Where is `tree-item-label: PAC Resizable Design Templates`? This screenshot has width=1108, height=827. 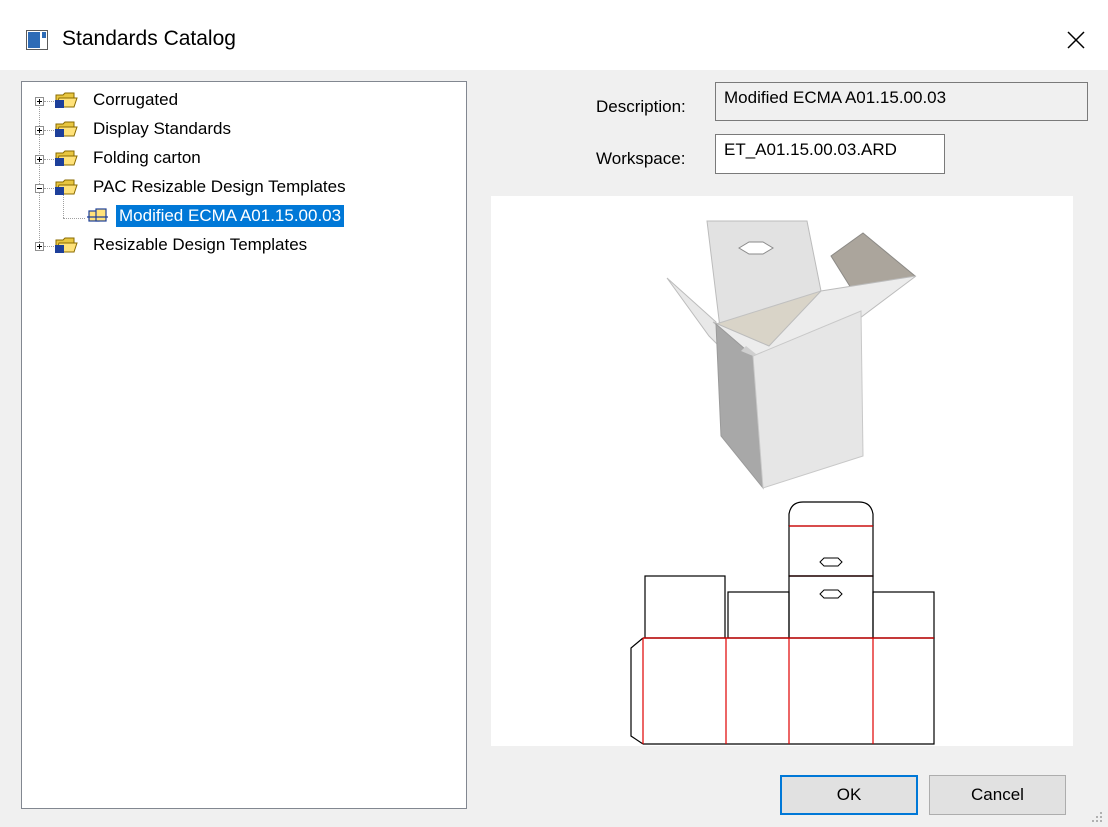
tree-item-label: PAC Resizable Design Templates is located at coordinates (219, 186).